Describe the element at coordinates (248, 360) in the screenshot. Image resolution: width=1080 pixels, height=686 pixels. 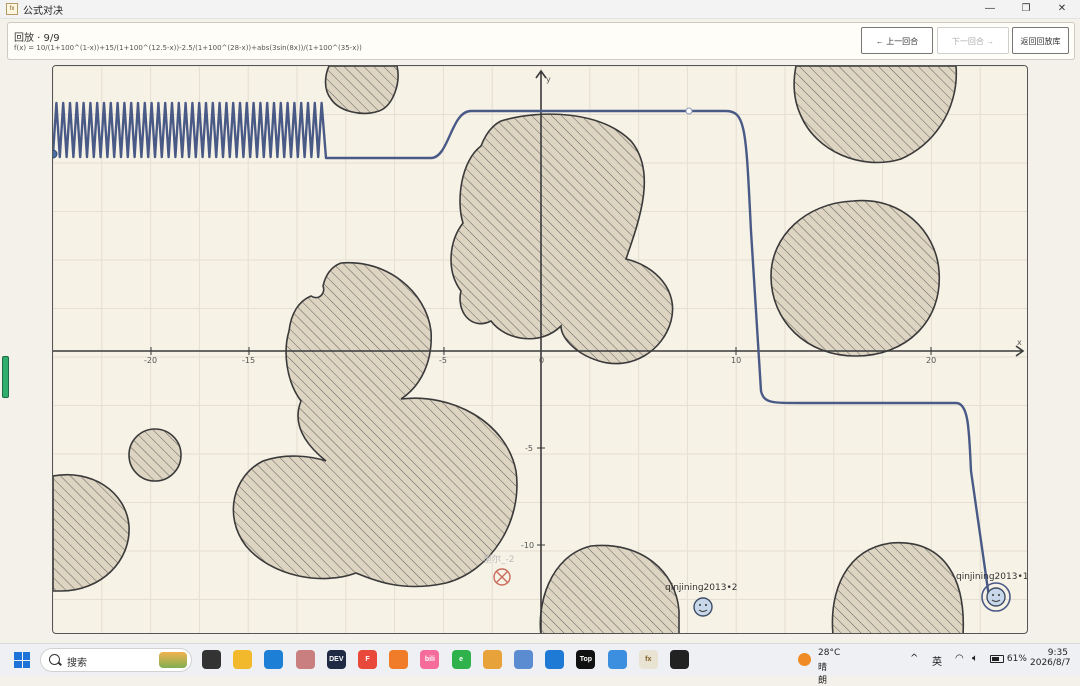
I see `x-tick-label: -15` at that location.